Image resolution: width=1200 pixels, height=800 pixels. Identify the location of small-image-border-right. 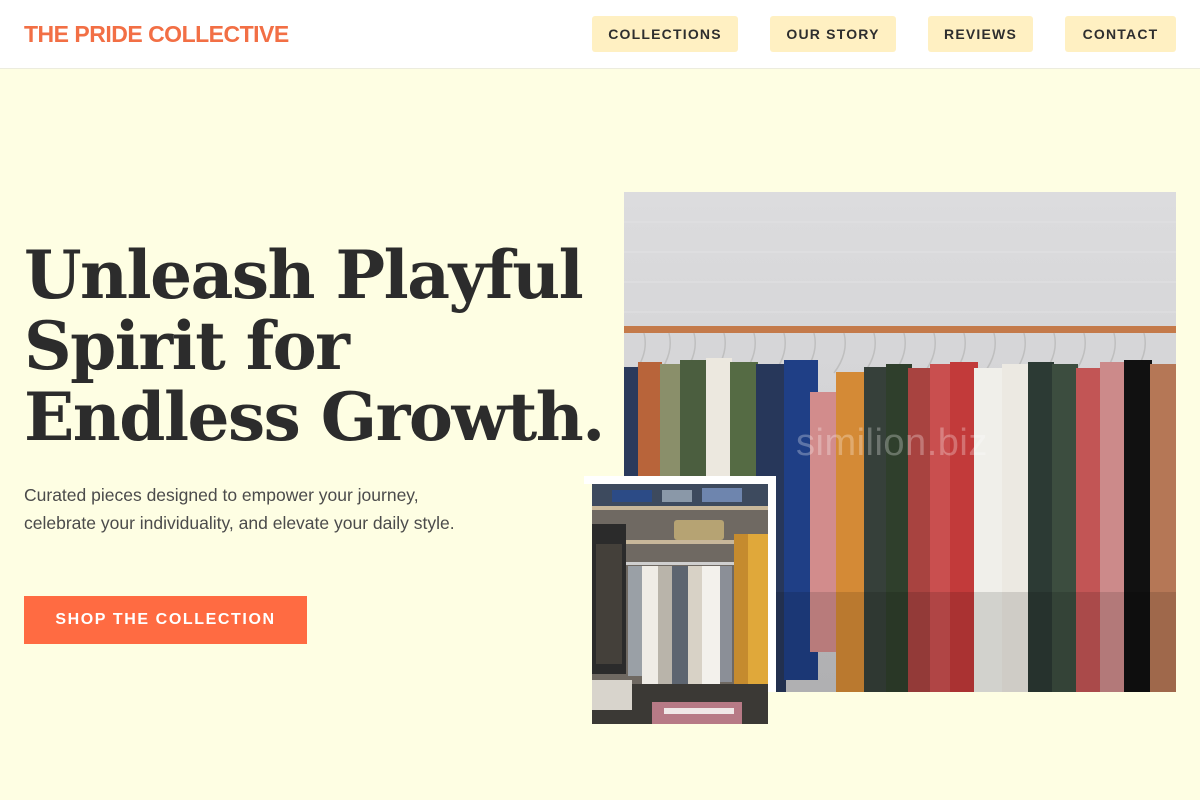
(772, 584).